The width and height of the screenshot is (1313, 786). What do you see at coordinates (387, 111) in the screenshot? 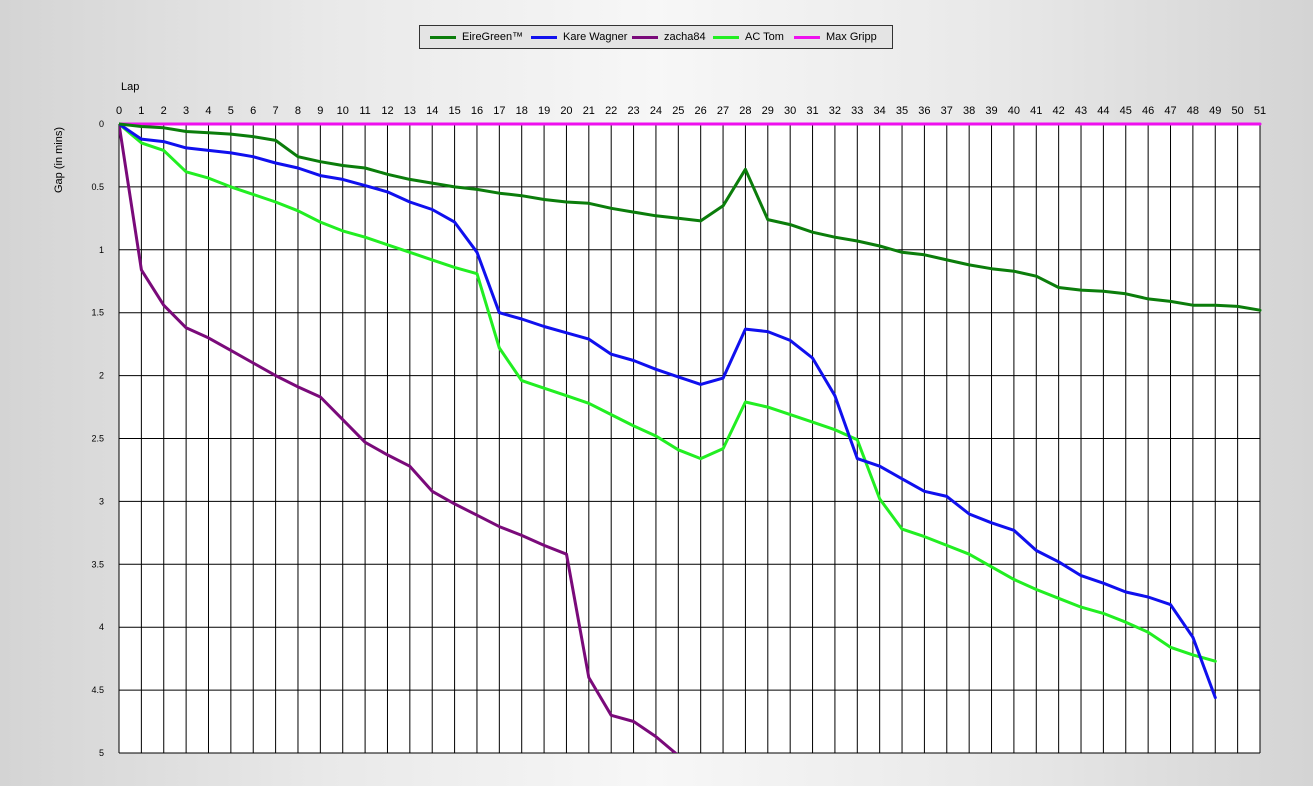
I see `x-tick-label: 12` at bounding box center [387, 111].